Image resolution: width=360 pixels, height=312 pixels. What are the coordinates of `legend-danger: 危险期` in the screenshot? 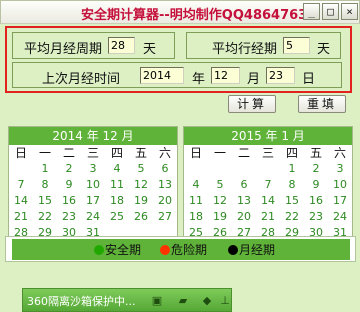 It's located at (183, 249).